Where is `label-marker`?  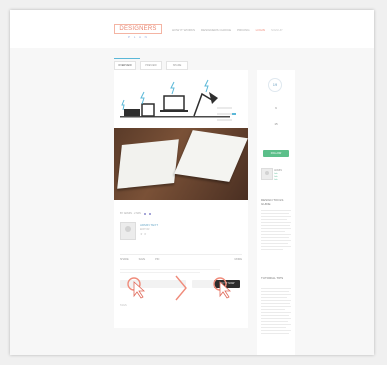 label-marker is located at coordinates (234, 114).